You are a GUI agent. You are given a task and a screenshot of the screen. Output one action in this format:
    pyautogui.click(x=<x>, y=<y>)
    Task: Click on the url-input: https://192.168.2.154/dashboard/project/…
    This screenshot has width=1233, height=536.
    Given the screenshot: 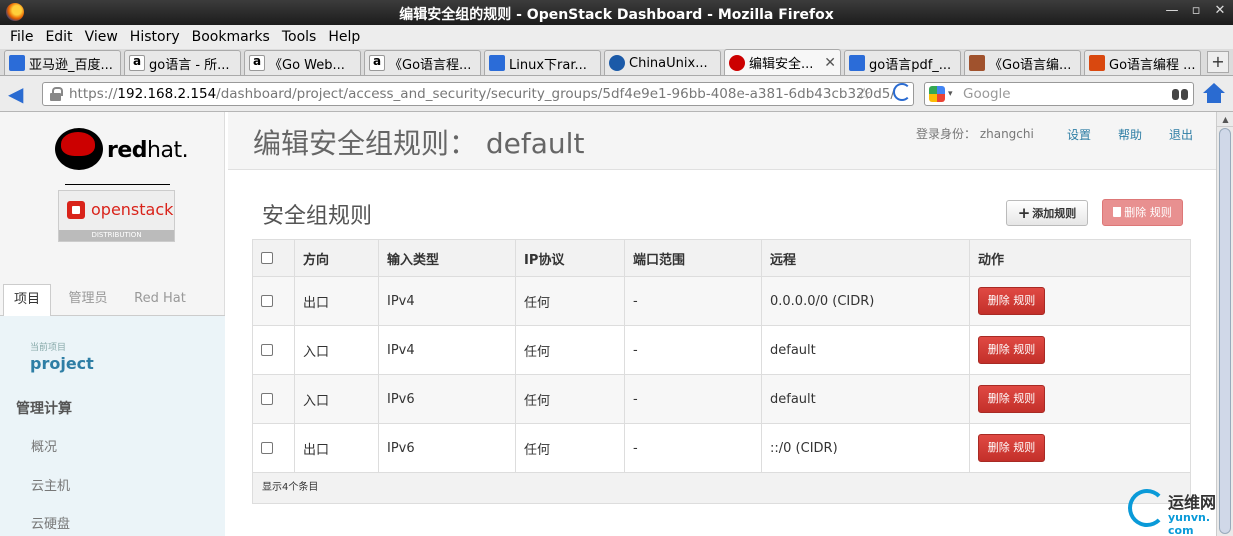 What is the action you would take?
    pyautogui.click(x=478, y=94)
    